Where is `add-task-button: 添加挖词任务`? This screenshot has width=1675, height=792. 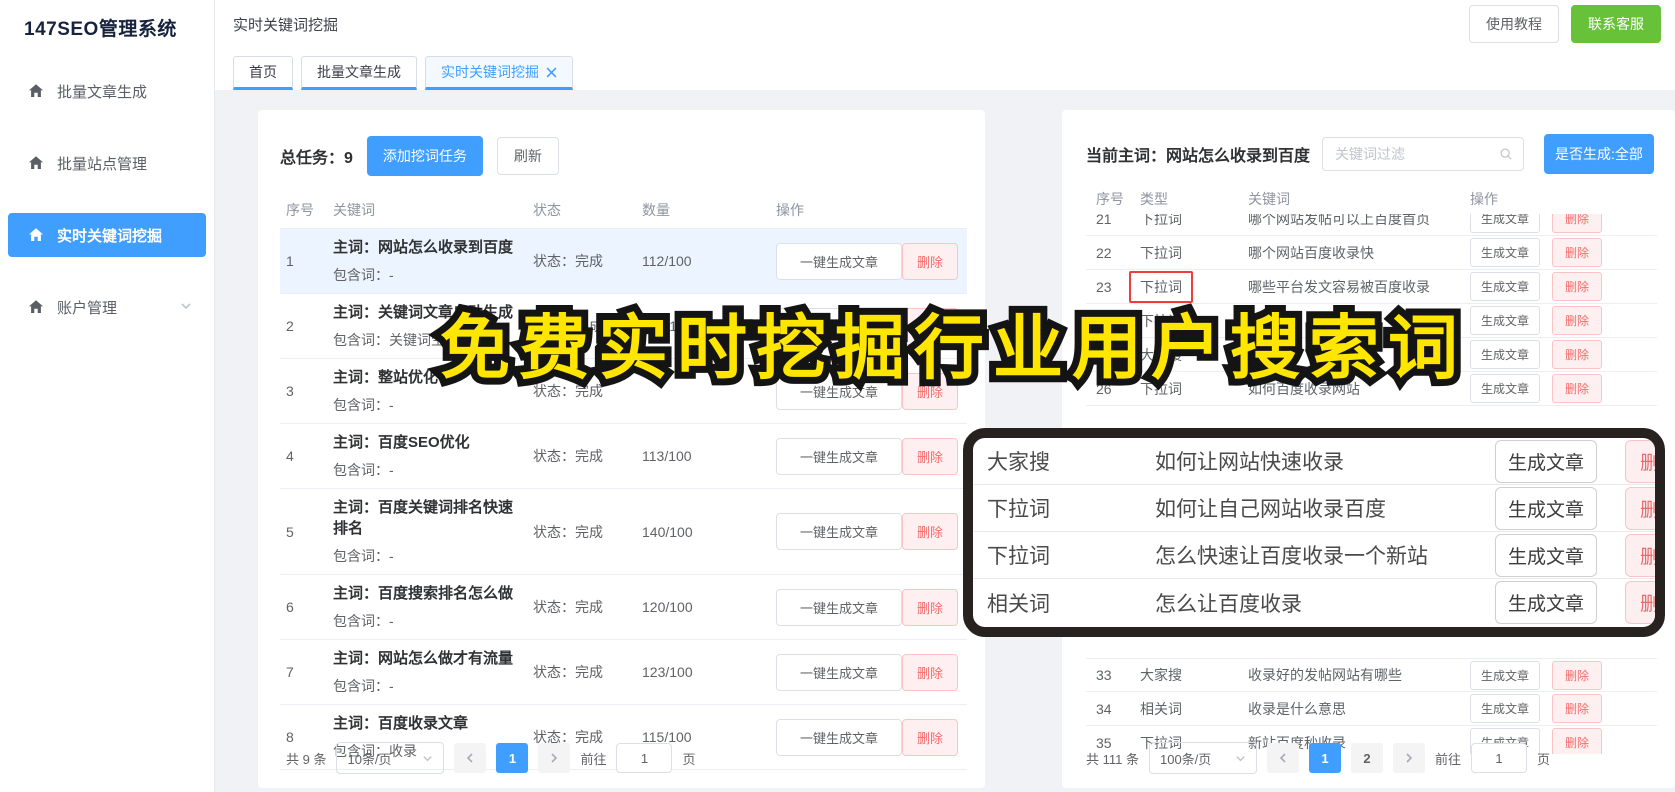 add-task-button: 添加挖词任务 is located at coordinates (424, 156).